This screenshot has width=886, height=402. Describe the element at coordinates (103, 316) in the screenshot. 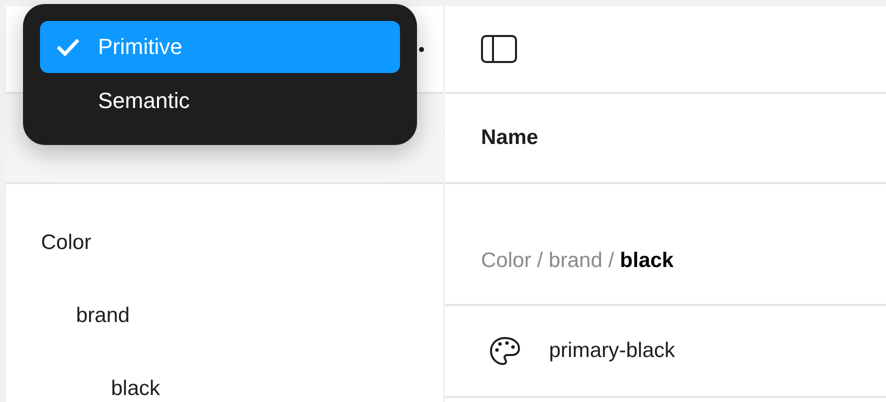

I see `tree-item: brand` at that location.